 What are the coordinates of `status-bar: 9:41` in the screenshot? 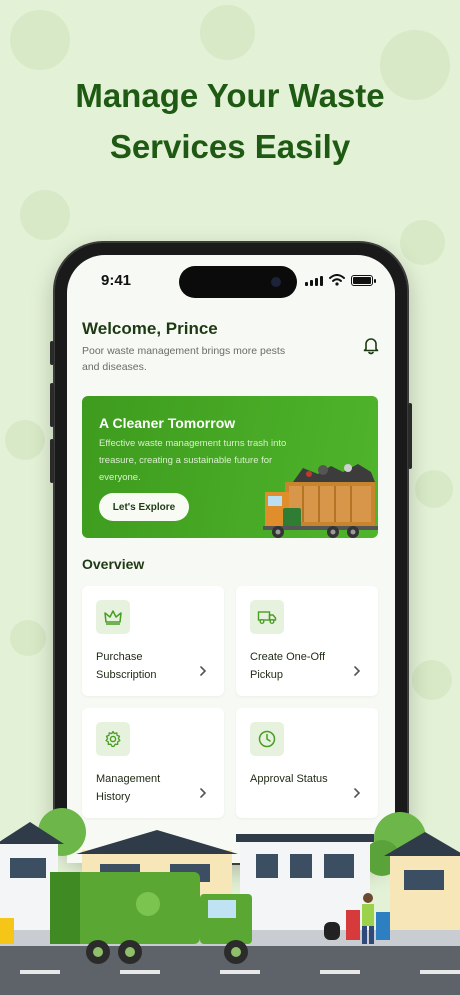 It's located at (231, 279).